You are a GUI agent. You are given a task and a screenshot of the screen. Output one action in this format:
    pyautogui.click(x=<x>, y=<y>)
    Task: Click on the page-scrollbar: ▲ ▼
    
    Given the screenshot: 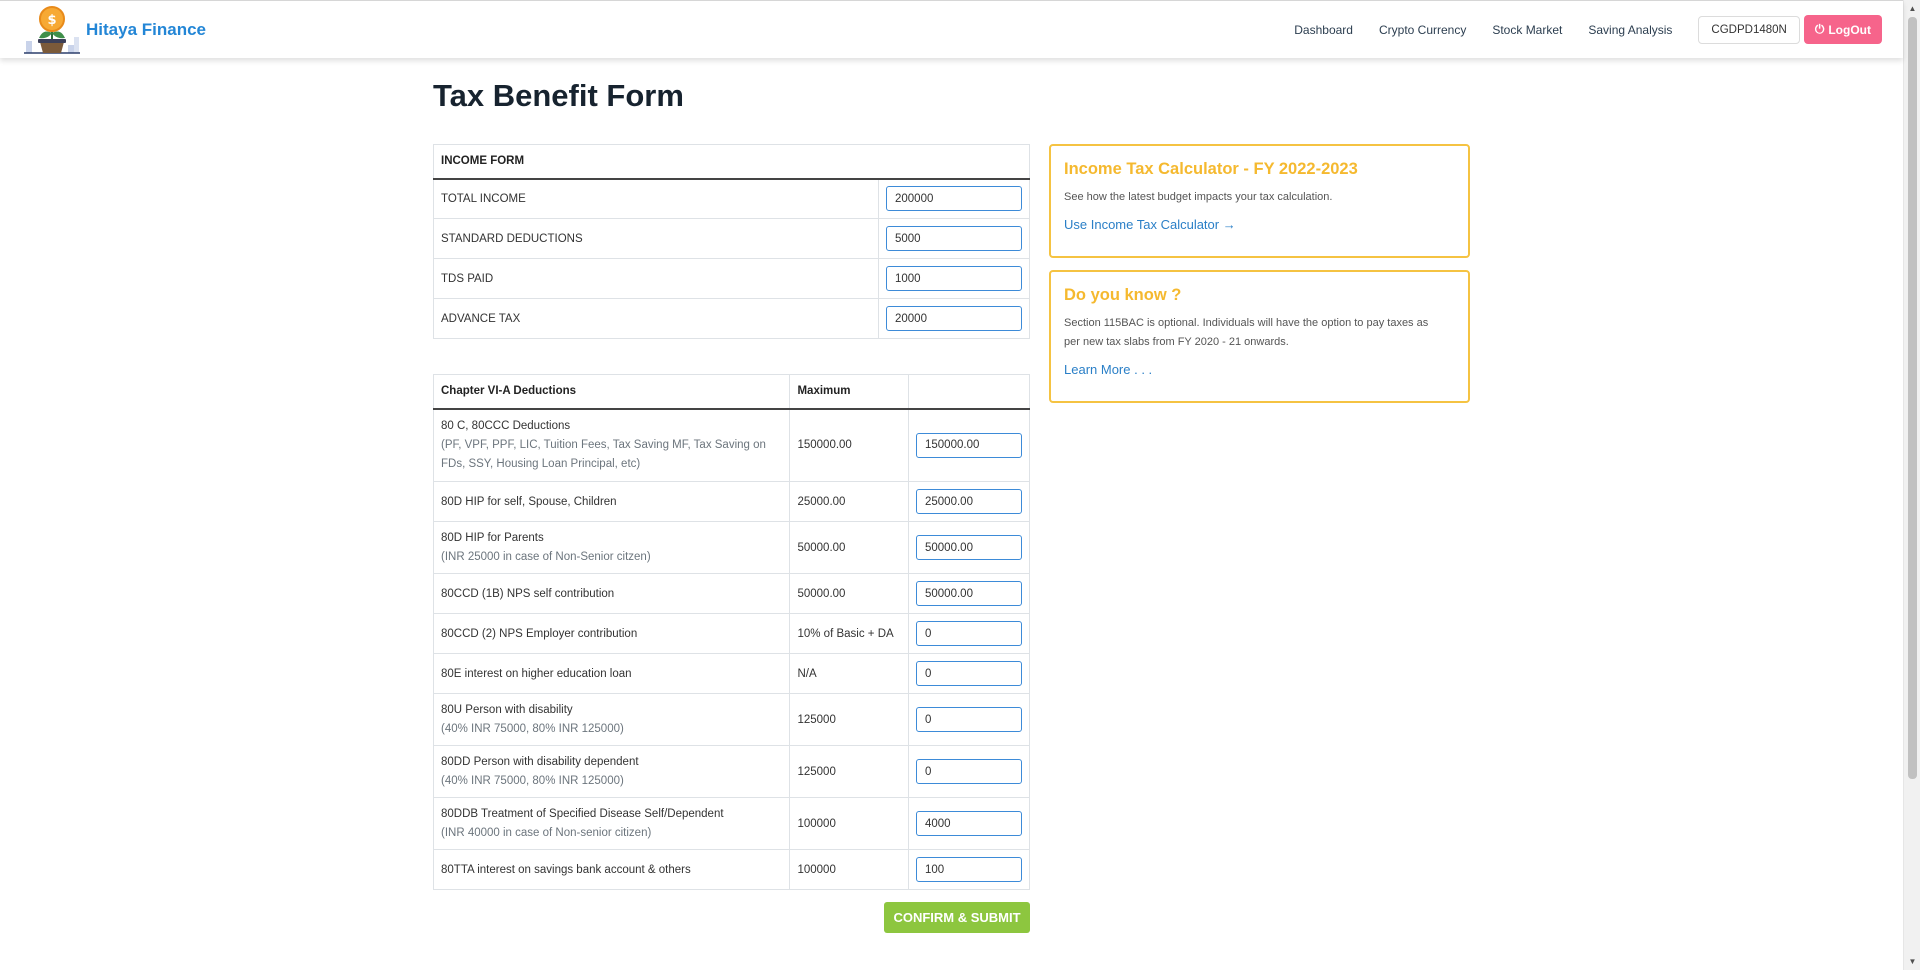 What is the action you would take?
    pyautogui.click(x=1911, y=485)
    